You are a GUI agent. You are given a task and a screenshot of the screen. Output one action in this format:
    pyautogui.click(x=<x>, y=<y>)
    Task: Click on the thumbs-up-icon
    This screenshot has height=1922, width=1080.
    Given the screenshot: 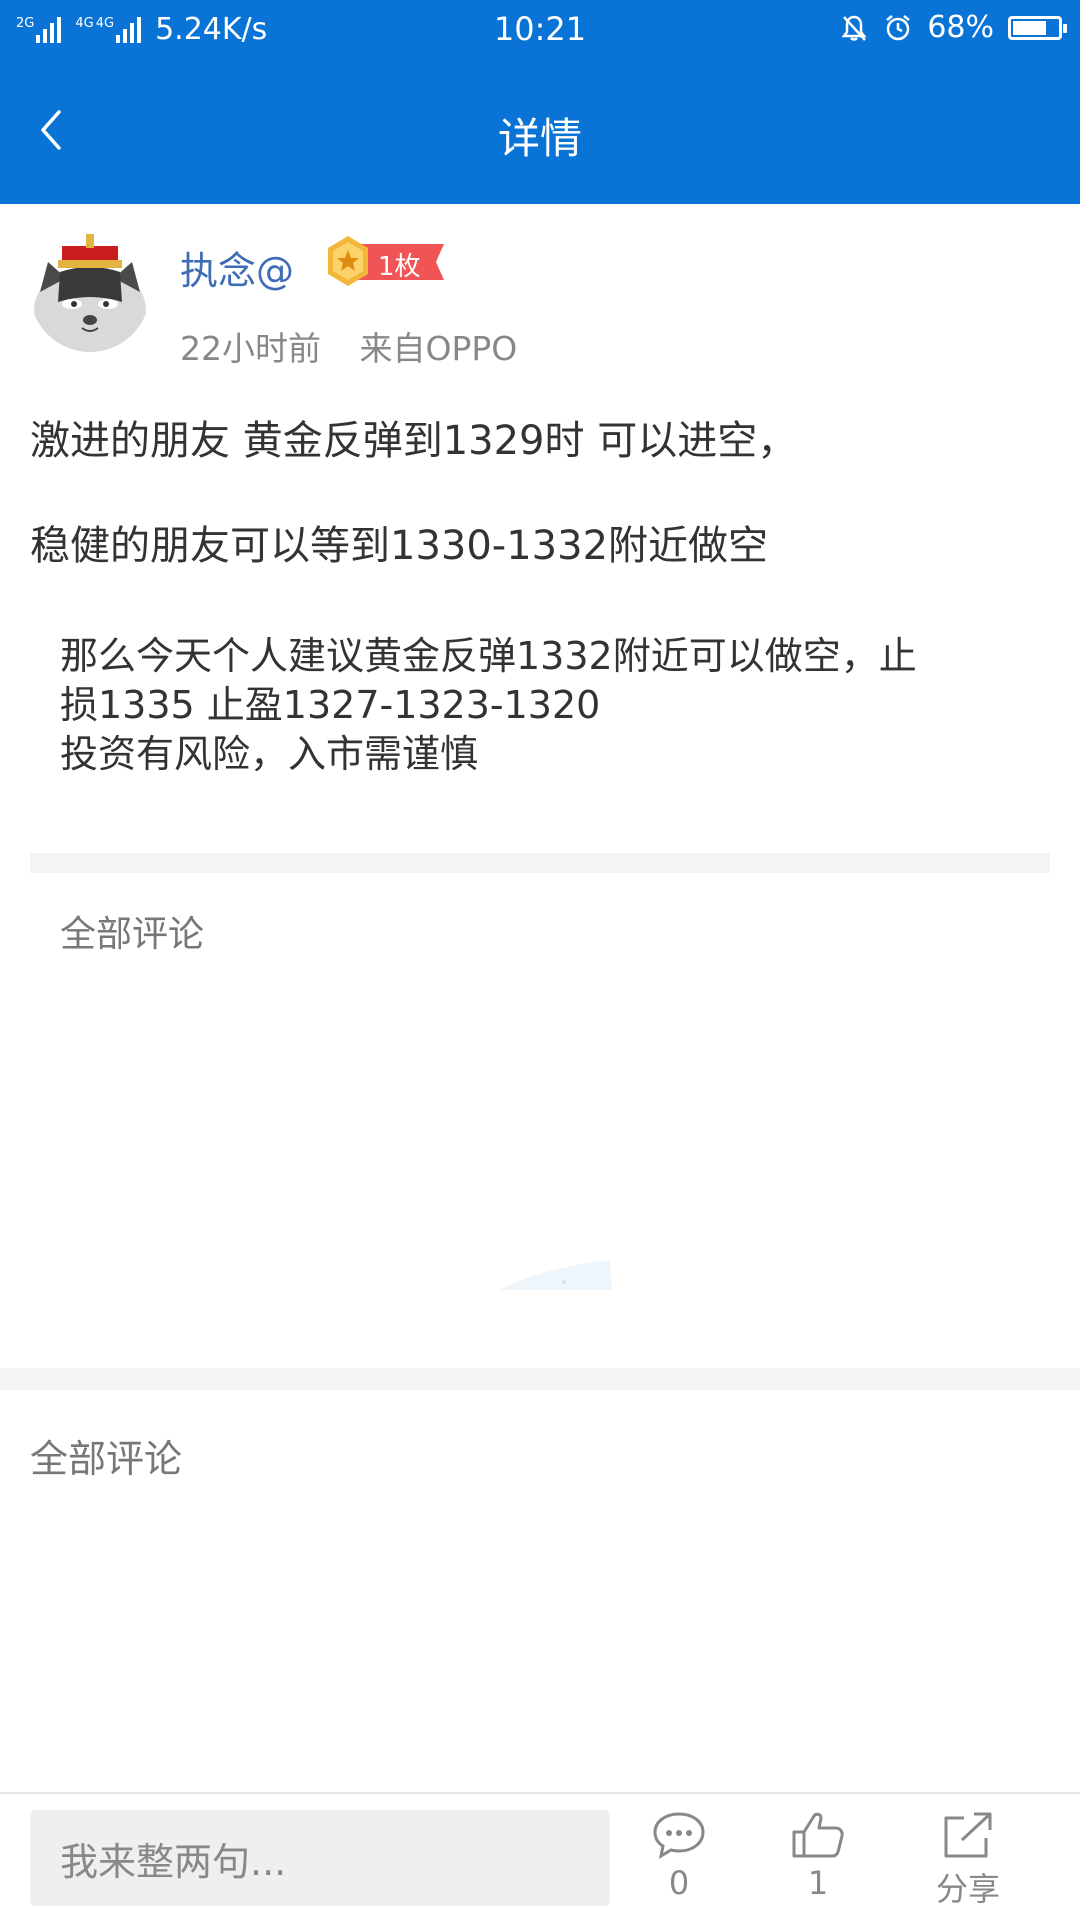 What is the action you would take?
    pyautogui.click(x=818, y=1835)
    